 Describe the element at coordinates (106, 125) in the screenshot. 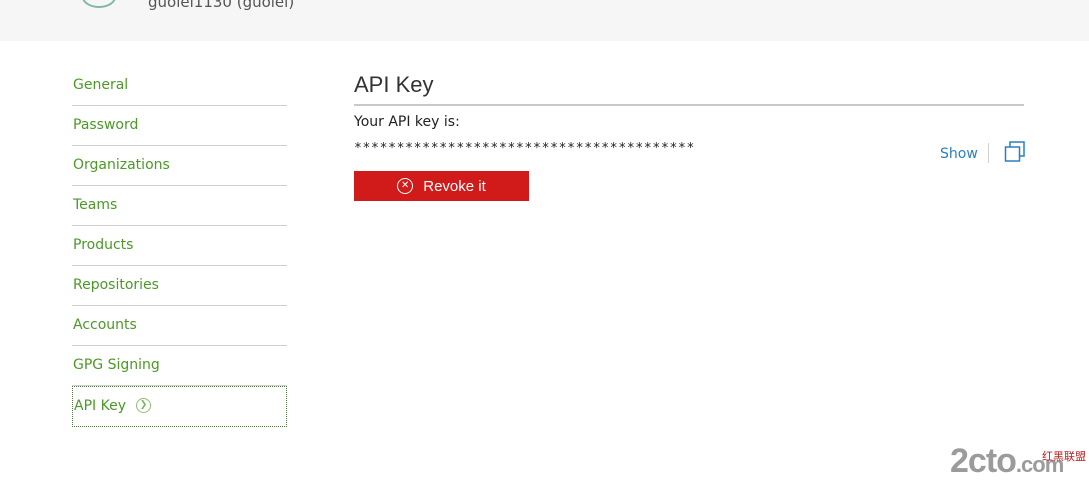

I see `sidebar-item-label: Password` at that location.